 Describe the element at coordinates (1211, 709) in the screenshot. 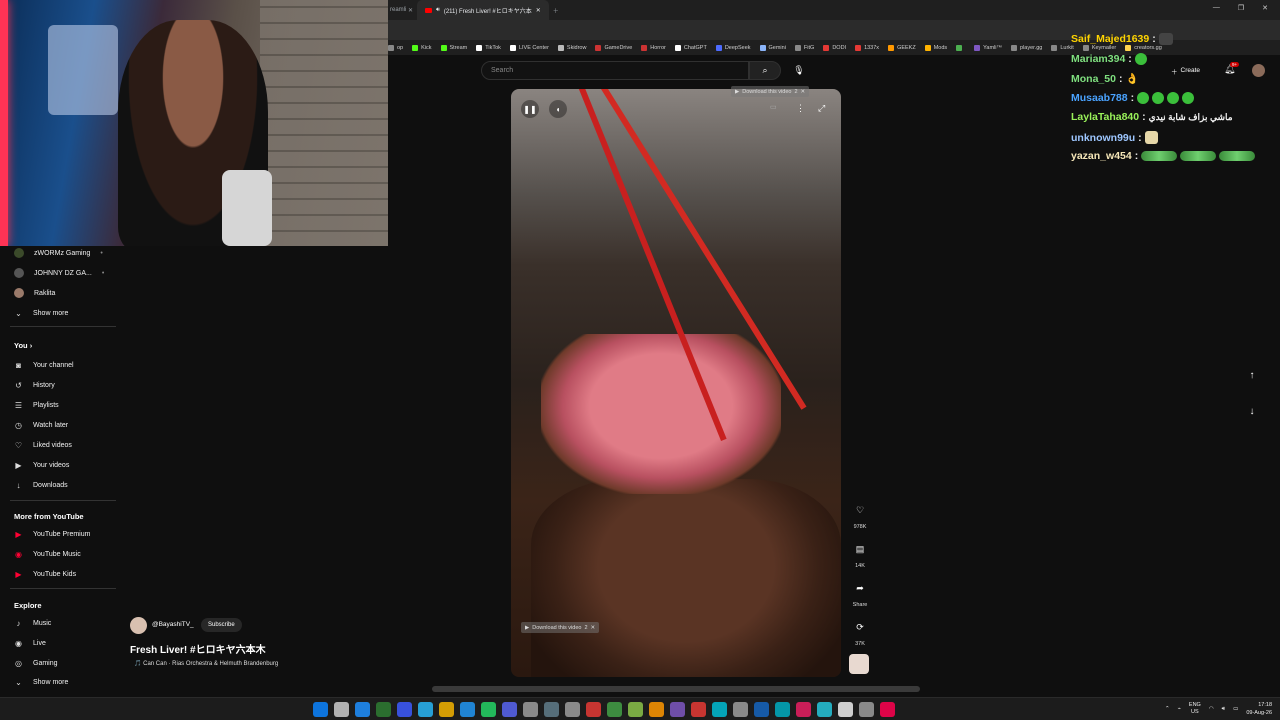

I see `wifi-icon: ◠` at that location.